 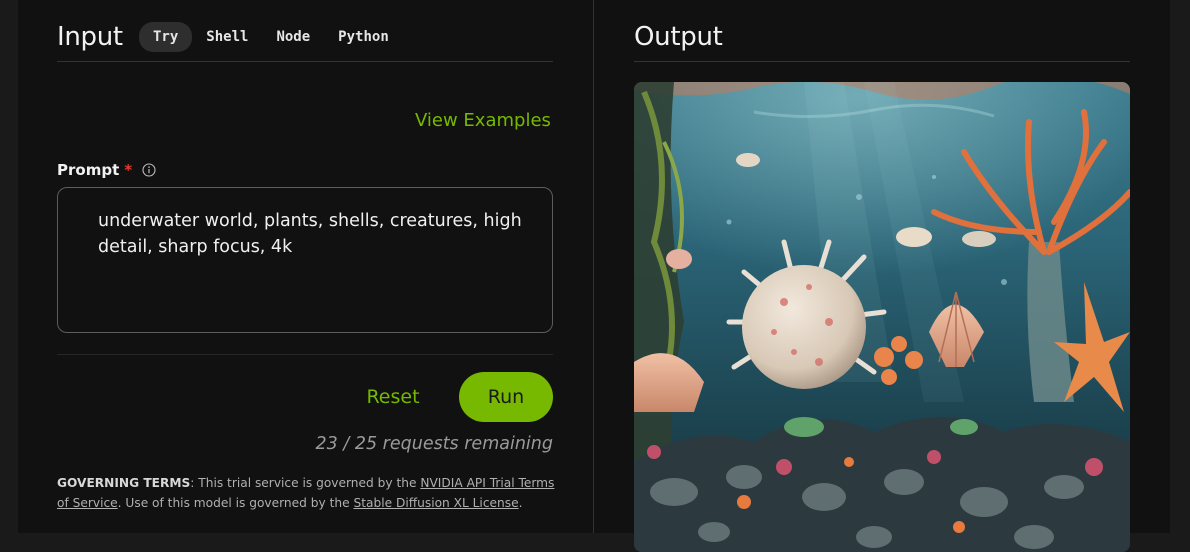 I want to click on prompt-divider, so click(x=305, y=354).